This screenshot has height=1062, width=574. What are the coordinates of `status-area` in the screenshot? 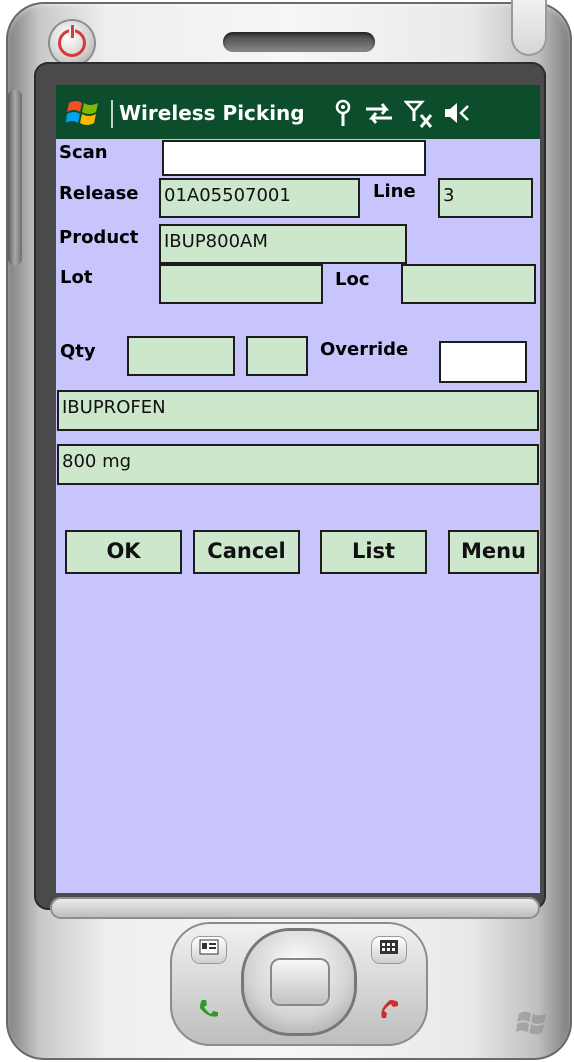 It's located at (402, 113).